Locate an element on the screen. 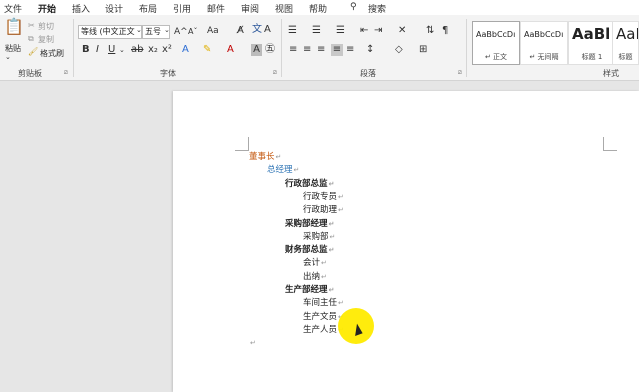  superscript-icon: x² is located at coordinates (167, 50).